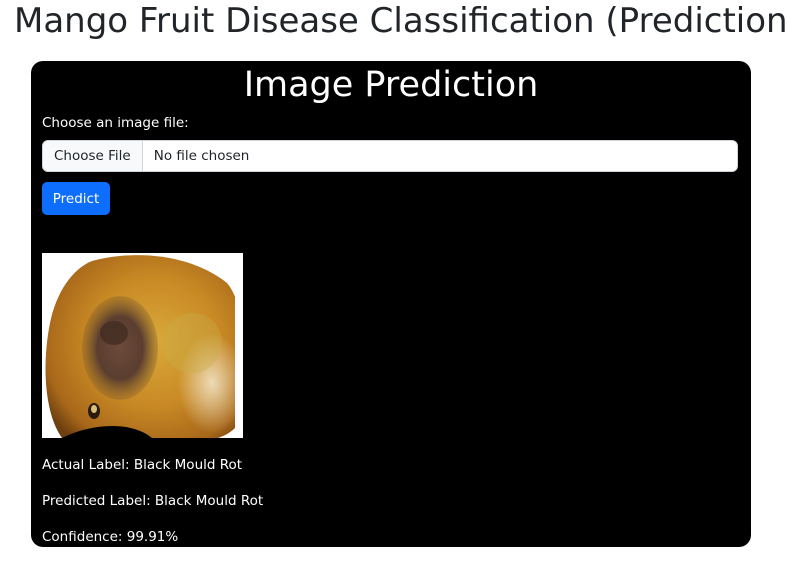  Describe the element at coordinates (110, 537) in the screenshot. I see `confidence-text: Confidence: 99.91%` at that location.